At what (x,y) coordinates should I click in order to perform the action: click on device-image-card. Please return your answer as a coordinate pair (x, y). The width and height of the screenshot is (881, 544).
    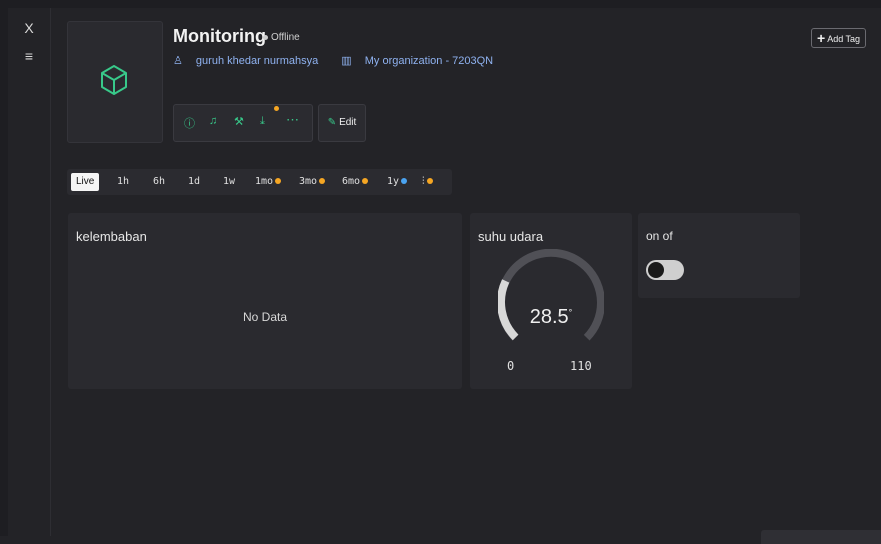
    Looking at the image, I should click on (115, 82).